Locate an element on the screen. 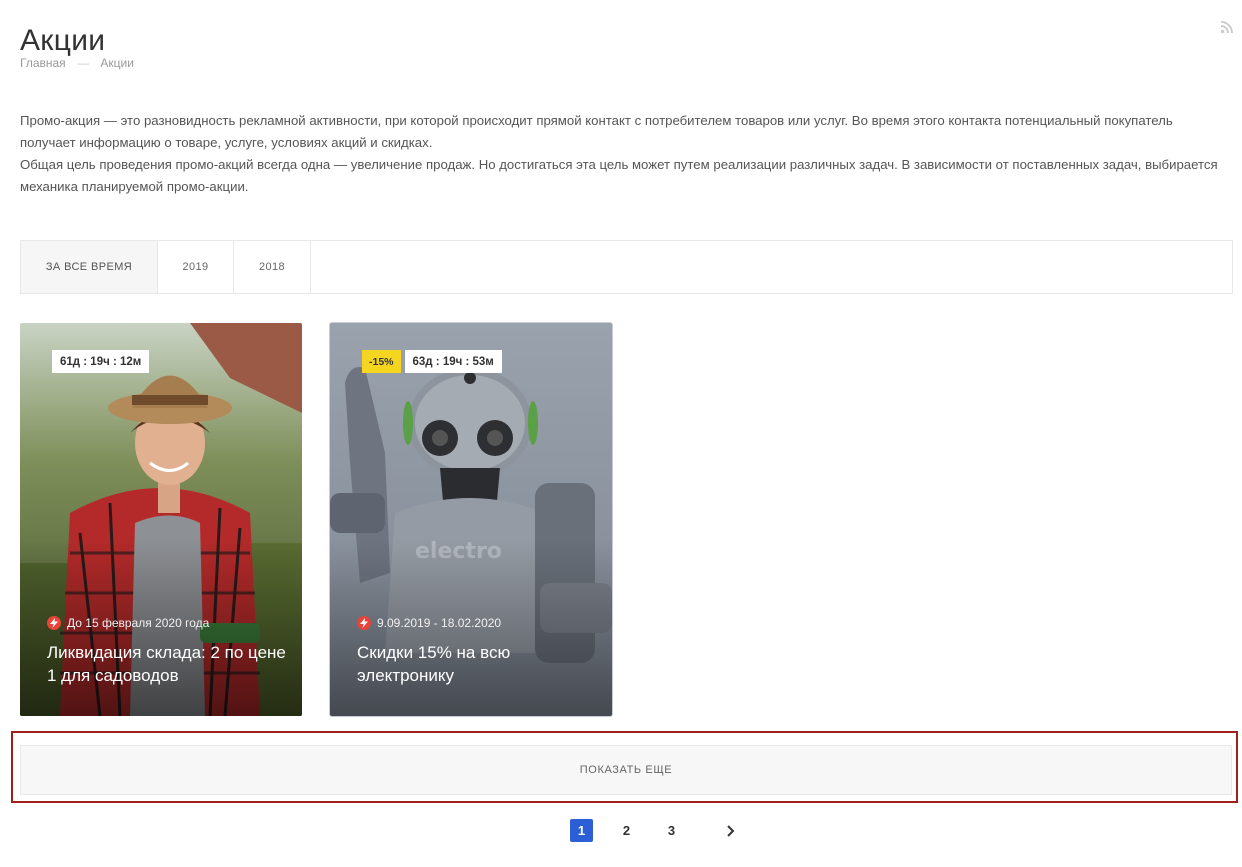 Image resolution: width=1242 pixels, height=867 pixels. tab-all-time: ЗА ВСЕ ВРЕМЯ is located at coordinates (89, 267).